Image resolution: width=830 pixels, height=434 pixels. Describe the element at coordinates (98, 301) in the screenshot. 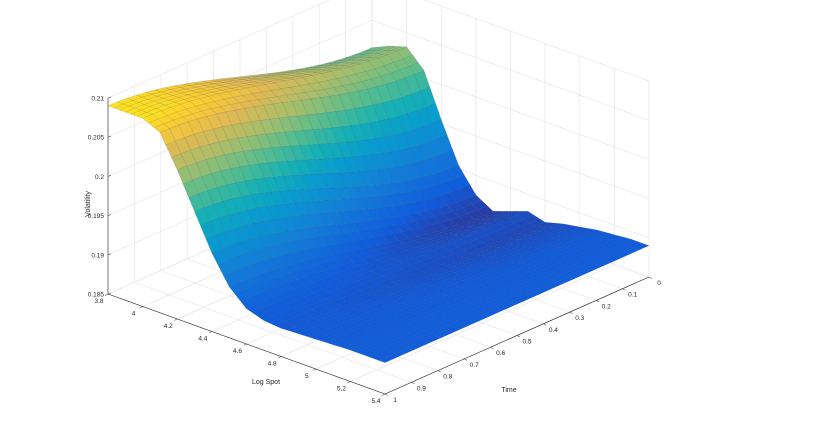

I see `x-tick-label: 3.8` at that location.